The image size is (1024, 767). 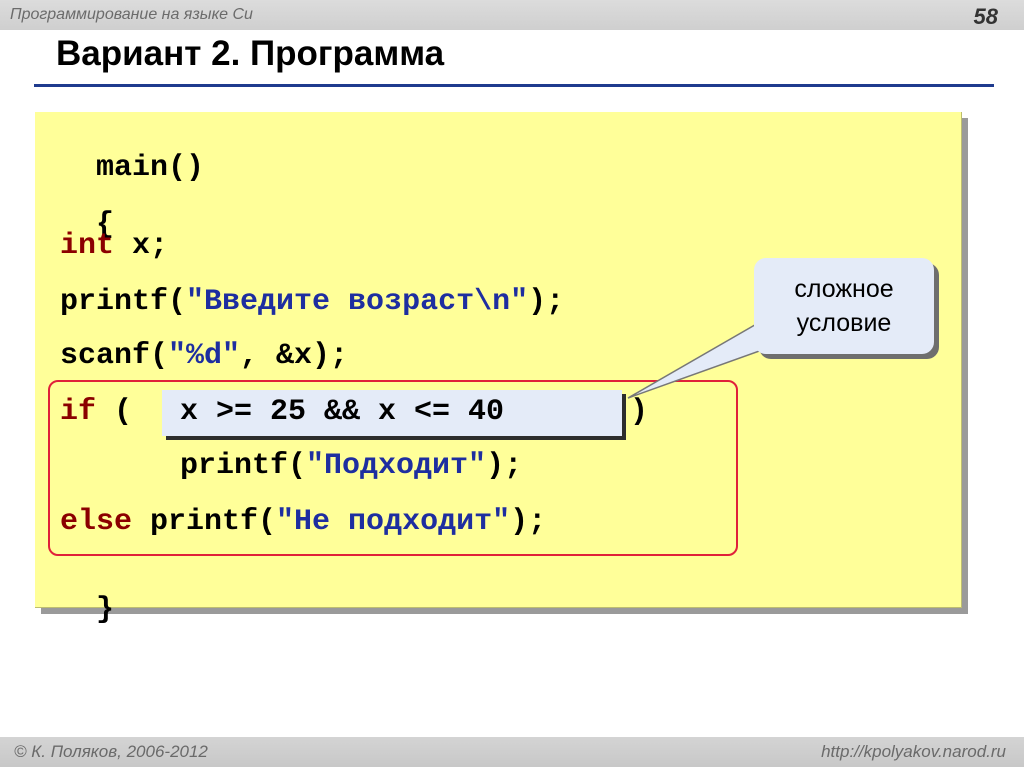 What do you see at coordinates (514, 85) in the screenshot?
I see `title-divider` at bounding box center [514, 85].